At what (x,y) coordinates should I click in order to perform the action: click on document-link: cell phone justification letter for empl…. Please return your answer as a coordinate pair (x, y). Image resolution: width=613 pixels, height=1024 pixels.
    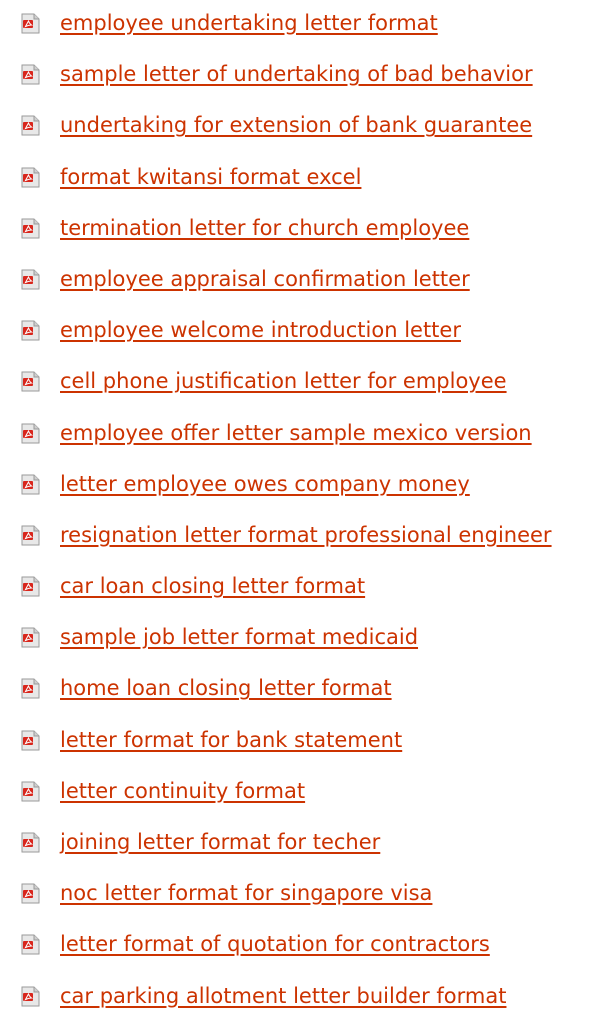
    Looking at the image, I should click on (283, 381).